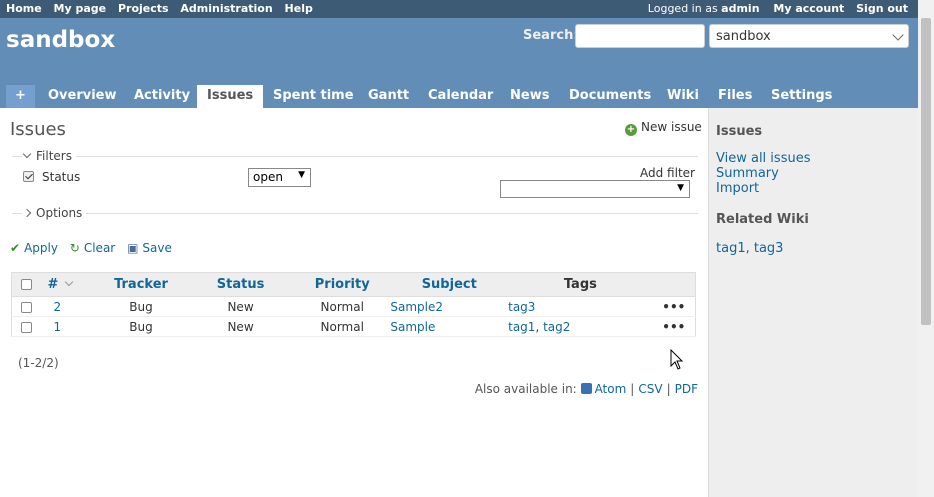 This screenshot has height=497, width=934. I want to click on filters-legend: Filters, so click(49, 156).